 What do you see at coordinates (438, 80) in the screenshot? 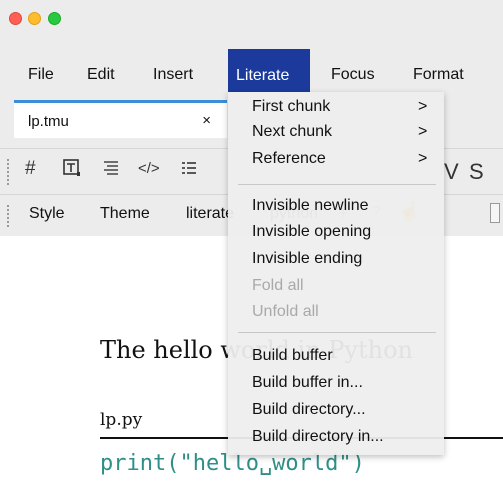
I see `menu-format: Format` at bounding box center [438, 80].